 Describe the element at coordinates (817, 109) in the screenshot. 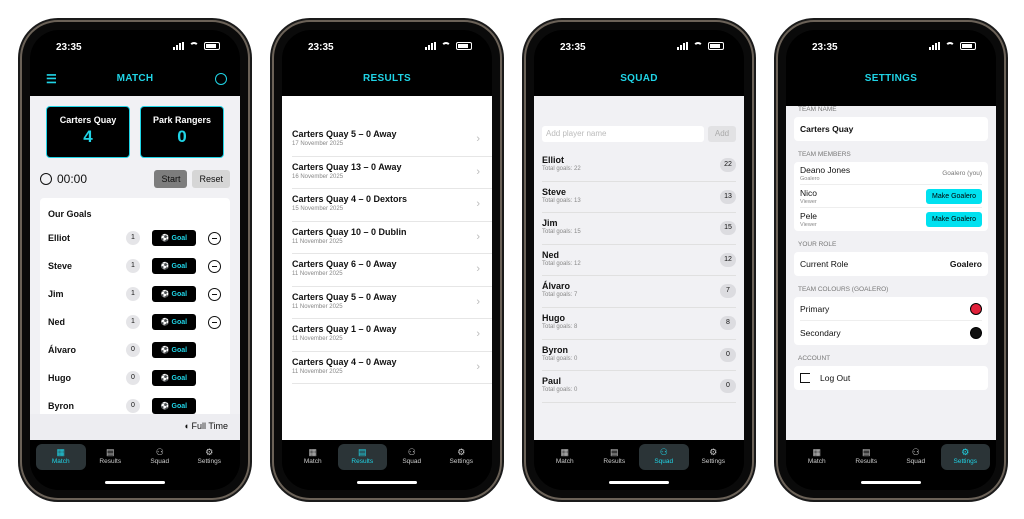

I see `team-name-header: TEAM NAME` at that location.